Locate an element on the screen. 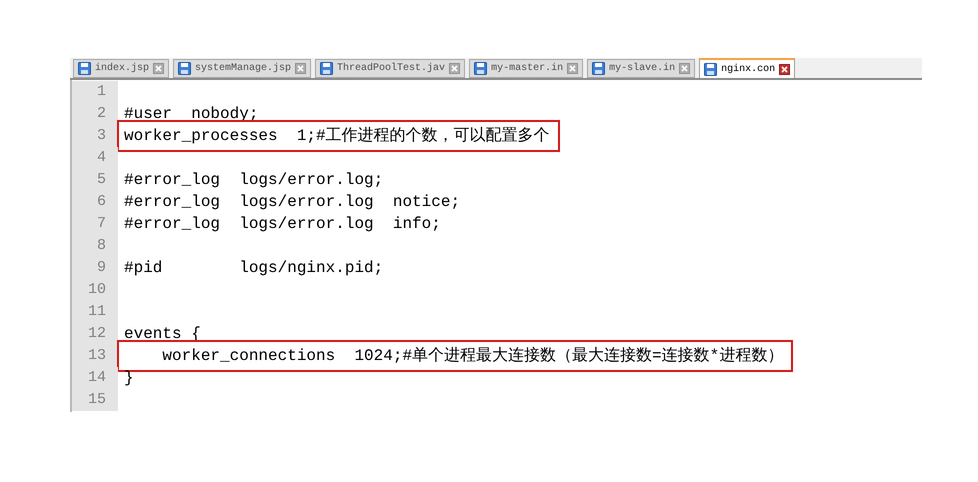 Image resolution: width=978 pixels, height=482 pixels. file-tab: my-slave.in is located at coordinates (641, 68).